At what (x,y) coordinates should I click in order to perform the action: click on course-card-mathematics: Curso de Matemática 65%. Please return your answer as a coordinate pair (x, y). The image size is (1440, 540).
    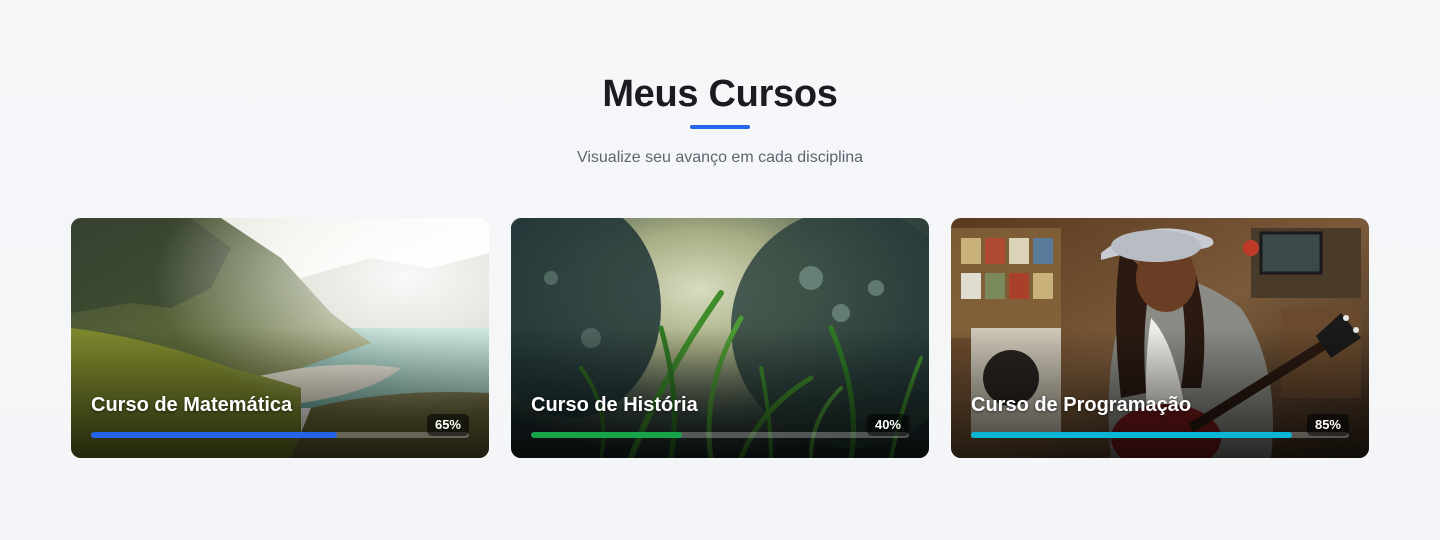
    Looking at the image, I should click on (280, 338).